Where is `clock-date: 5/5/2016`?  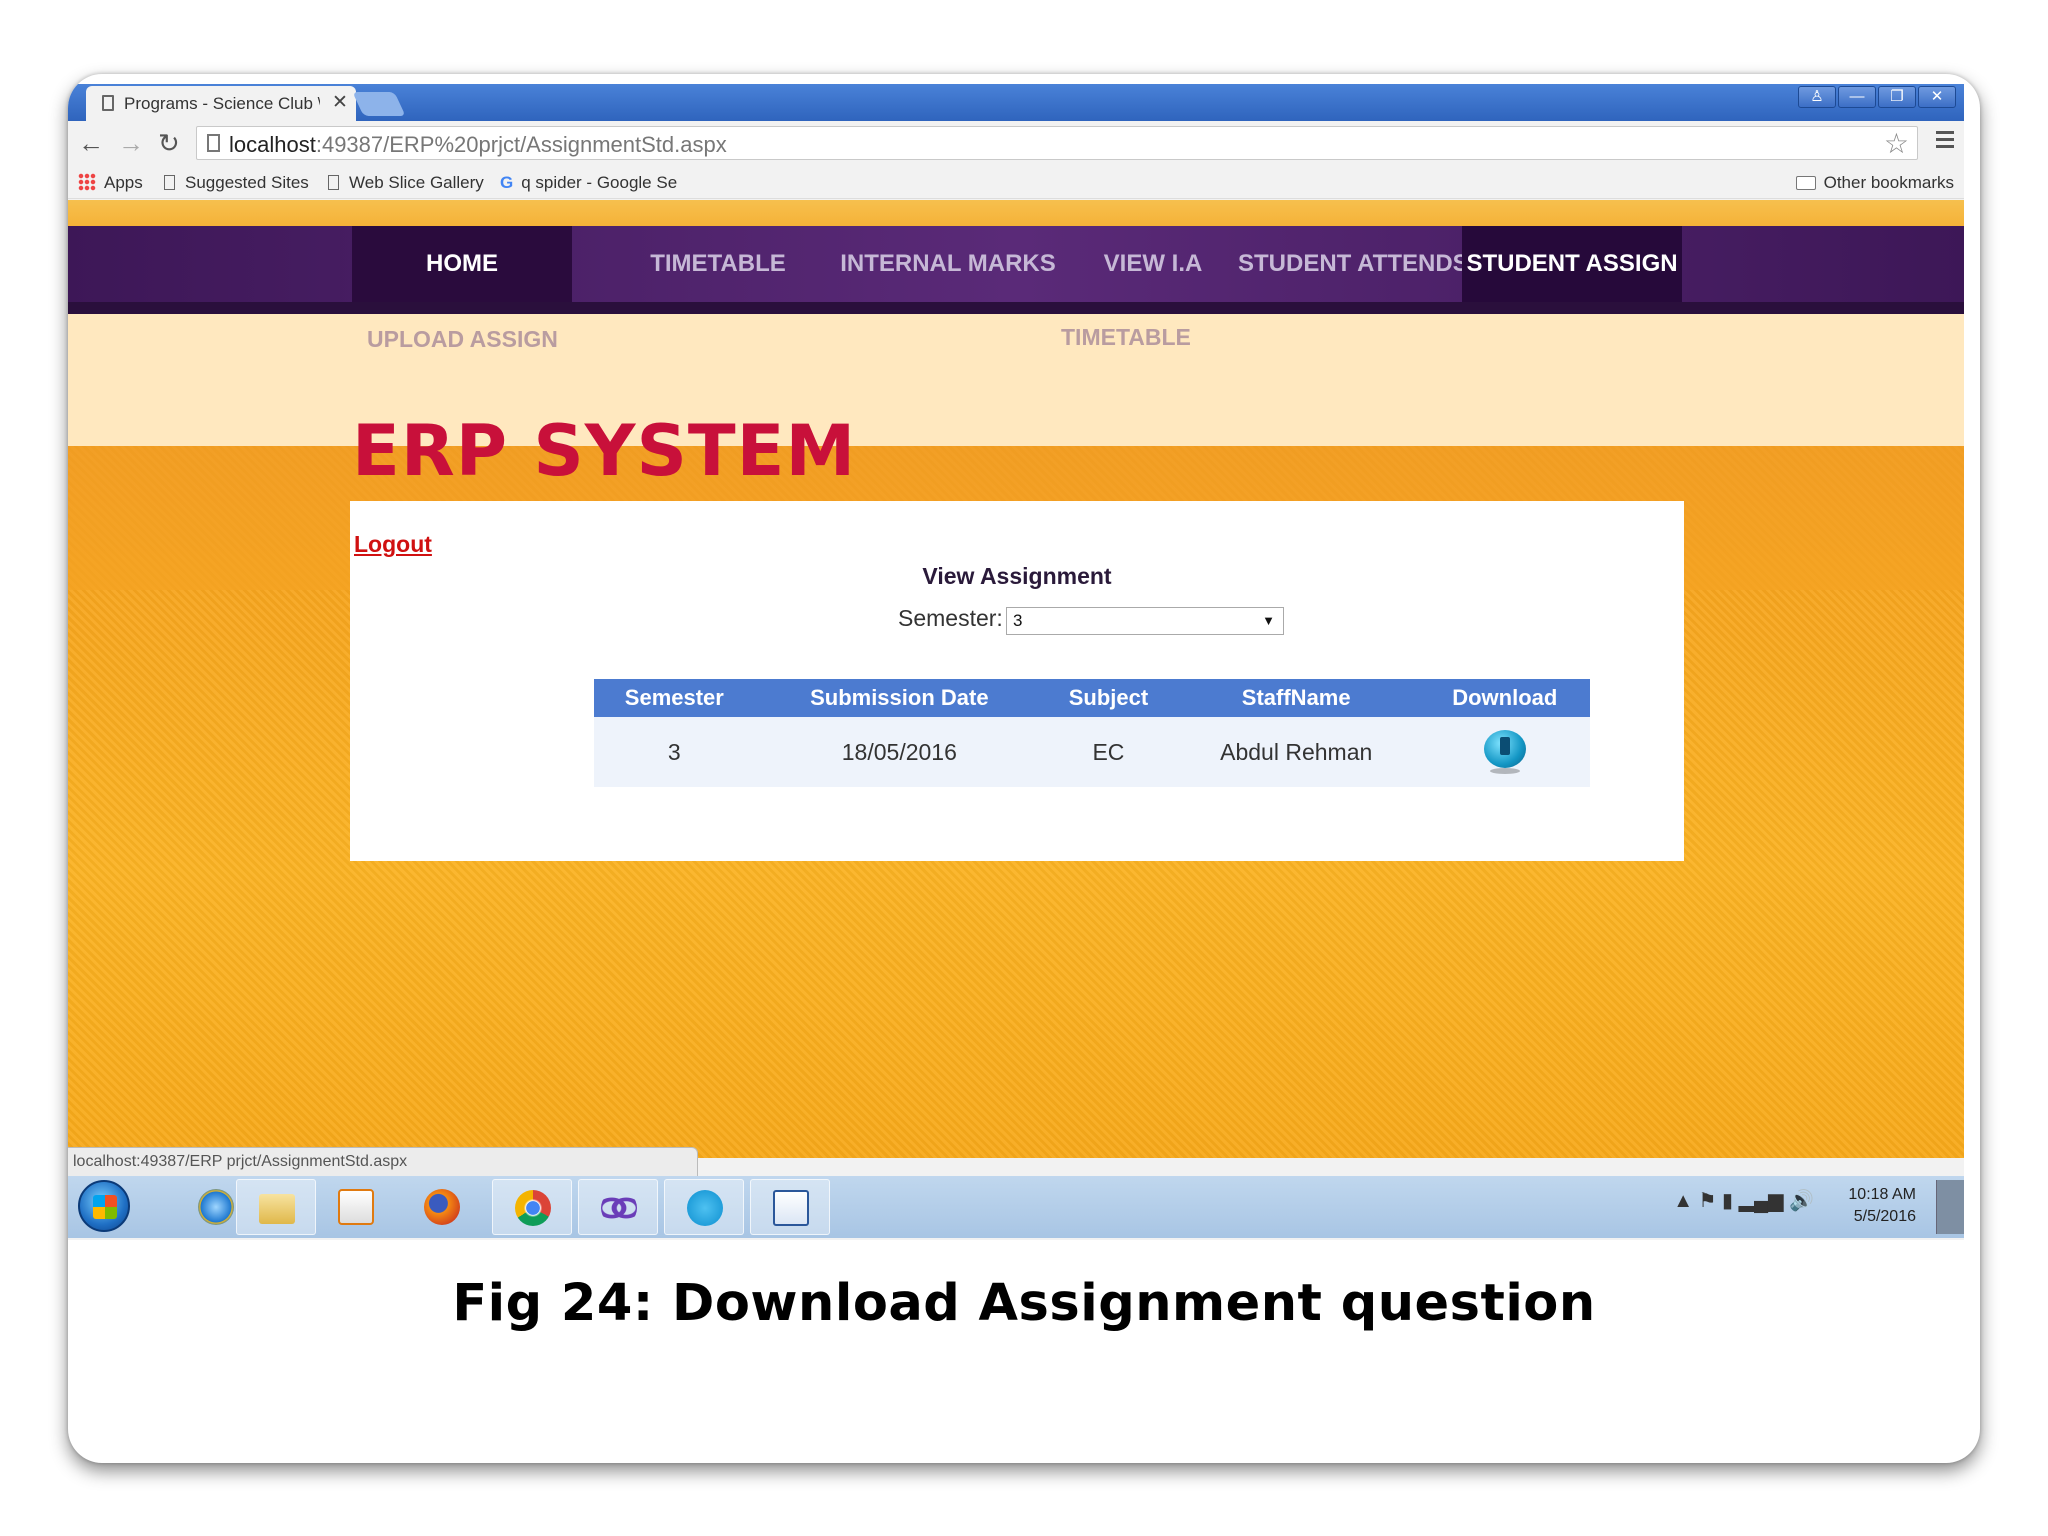
clock-date: 5/5/2016 is located at coordinates (1884, 1216).